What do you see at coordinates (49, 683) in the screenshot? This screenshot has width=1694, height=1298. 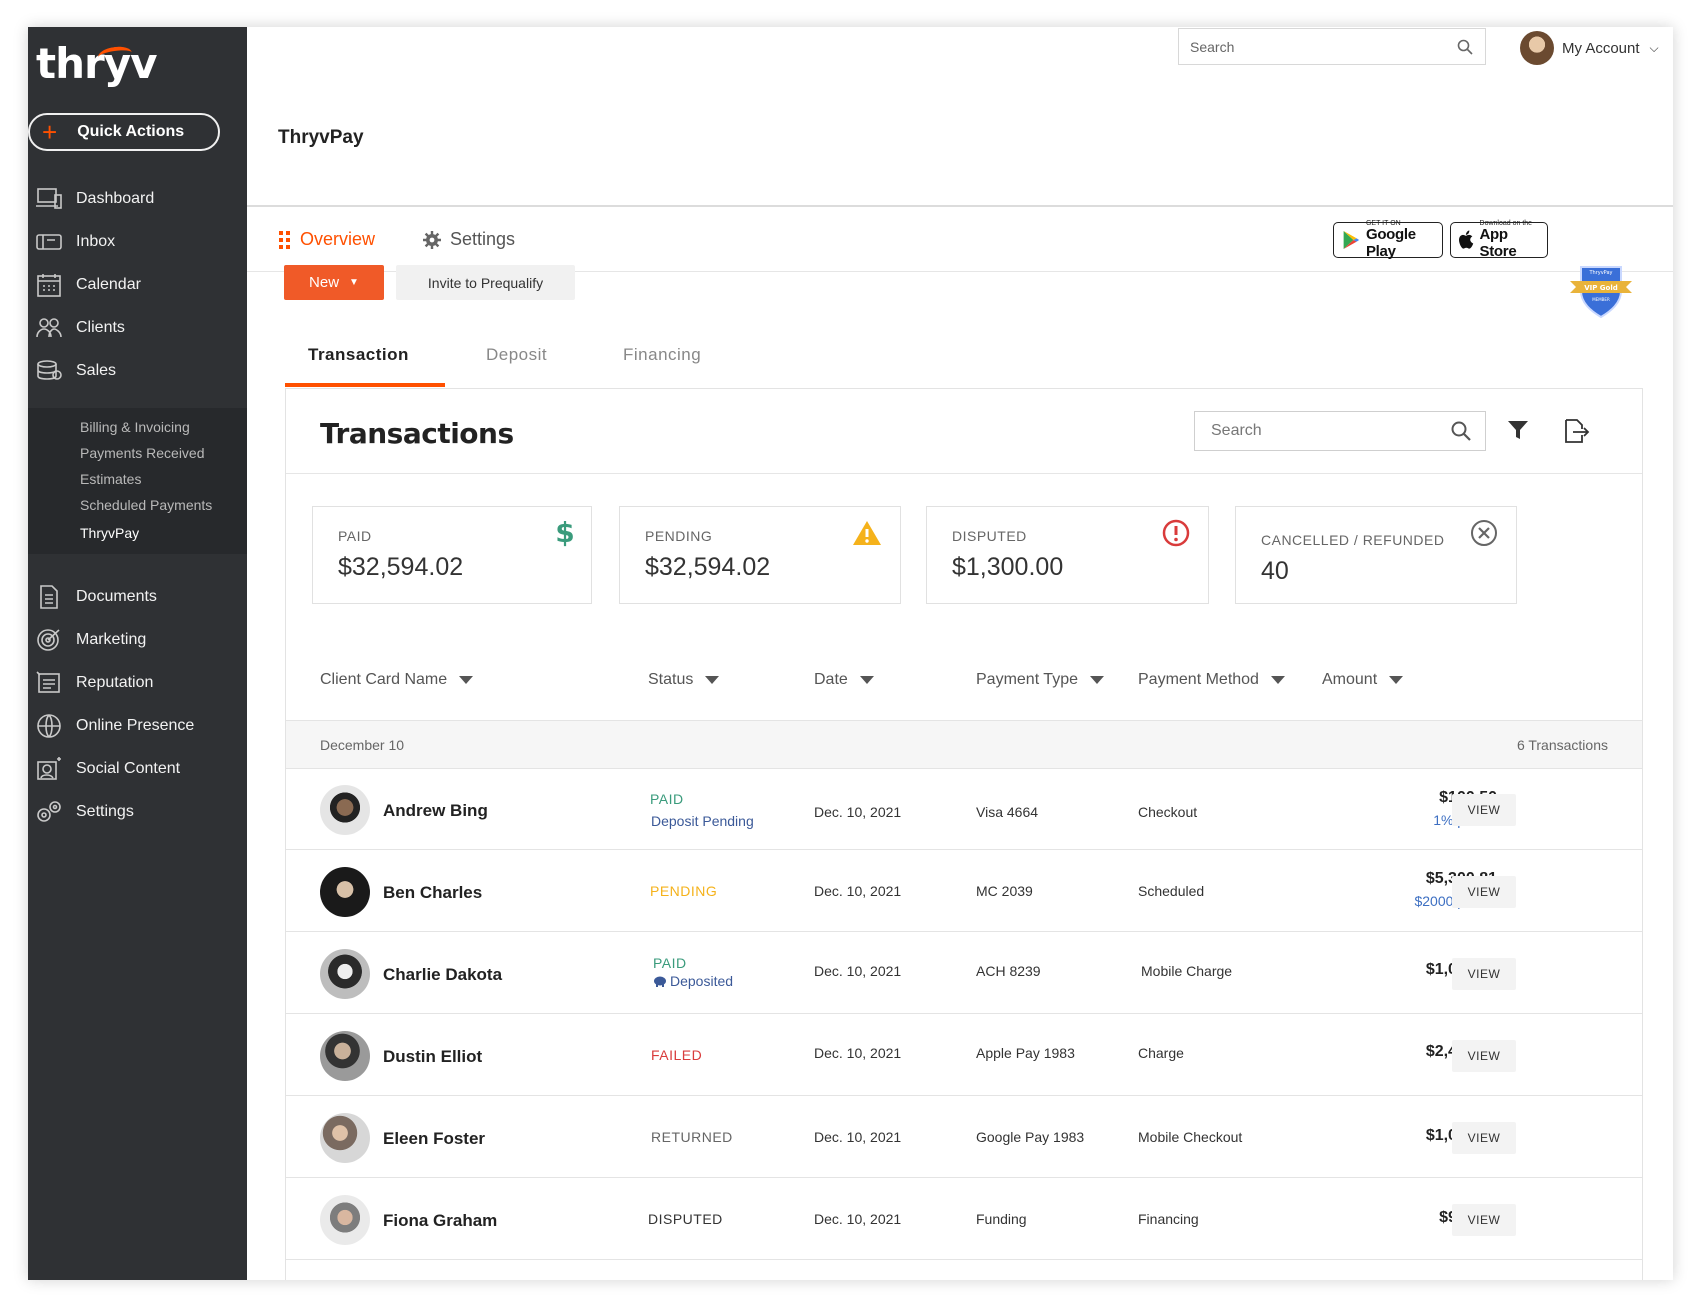 I see `reputation-icon` at bounding box center [49, 683].